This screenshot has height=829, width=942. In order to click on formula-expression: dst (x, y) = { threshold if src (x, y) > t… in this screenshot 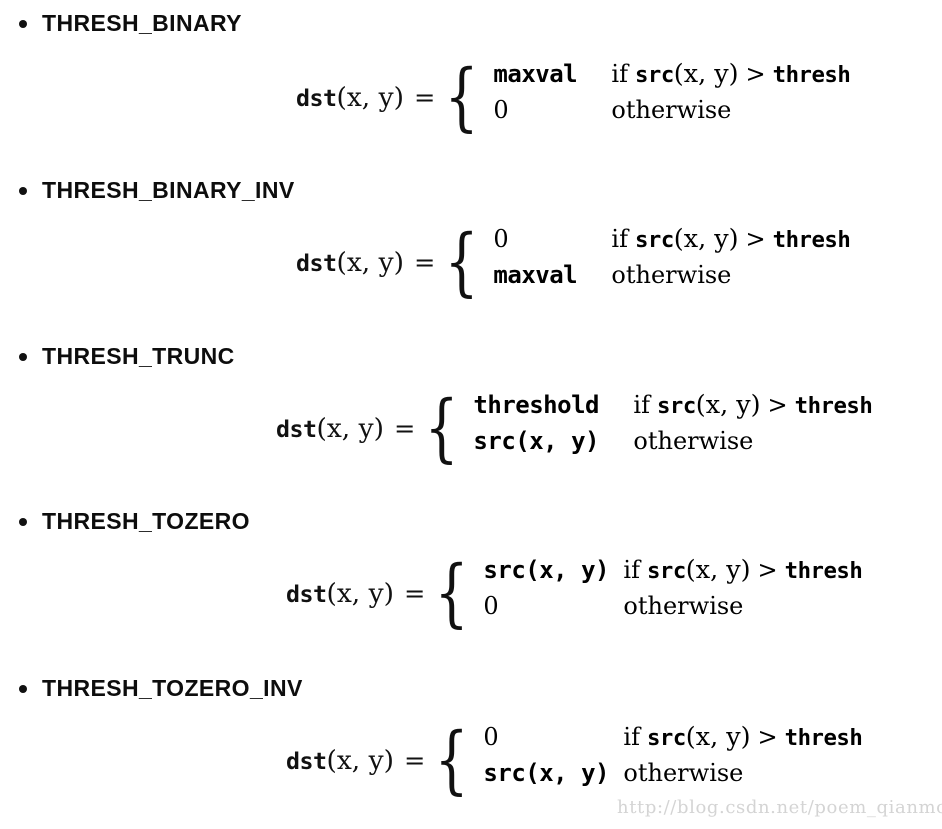, I will do `click(574, 428)`.